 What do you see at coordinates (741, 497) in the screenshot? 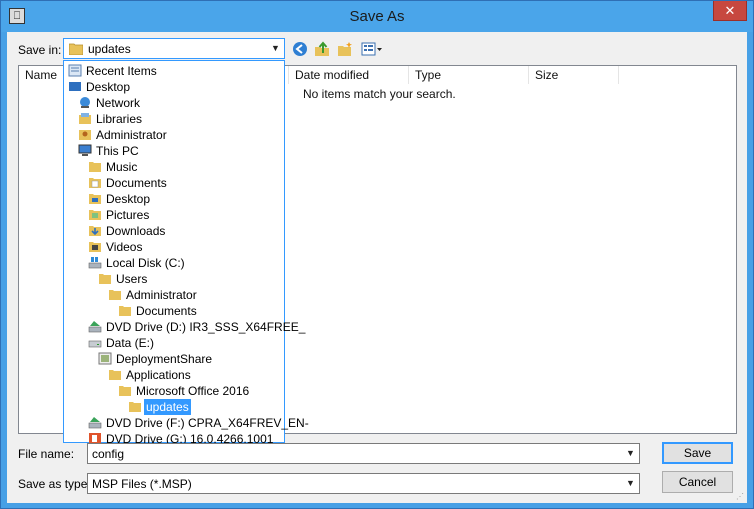
I see `resize-grip-icon: ⋰` at bounding box center [741, 497].